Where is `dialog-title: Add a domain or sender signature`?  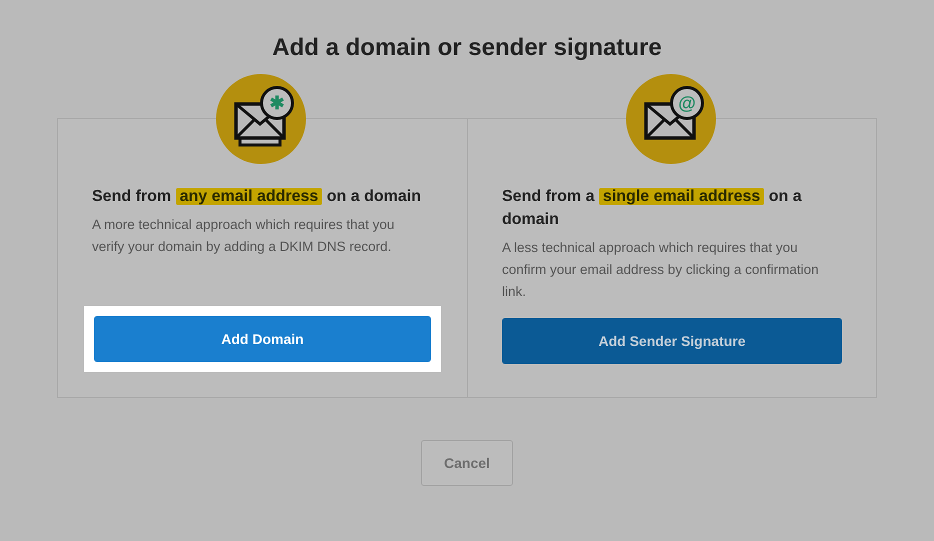 dialog-title: Add a domain or sender signature is located at coordinates (467, 48).